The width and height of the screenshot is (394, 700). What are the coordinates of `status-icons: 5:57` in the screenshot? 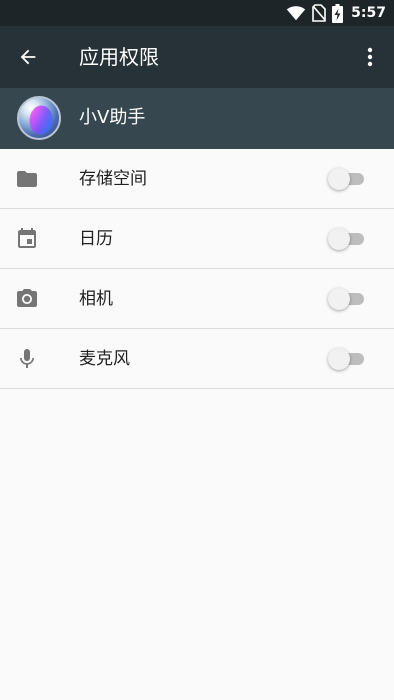 It's located at (336, 13).